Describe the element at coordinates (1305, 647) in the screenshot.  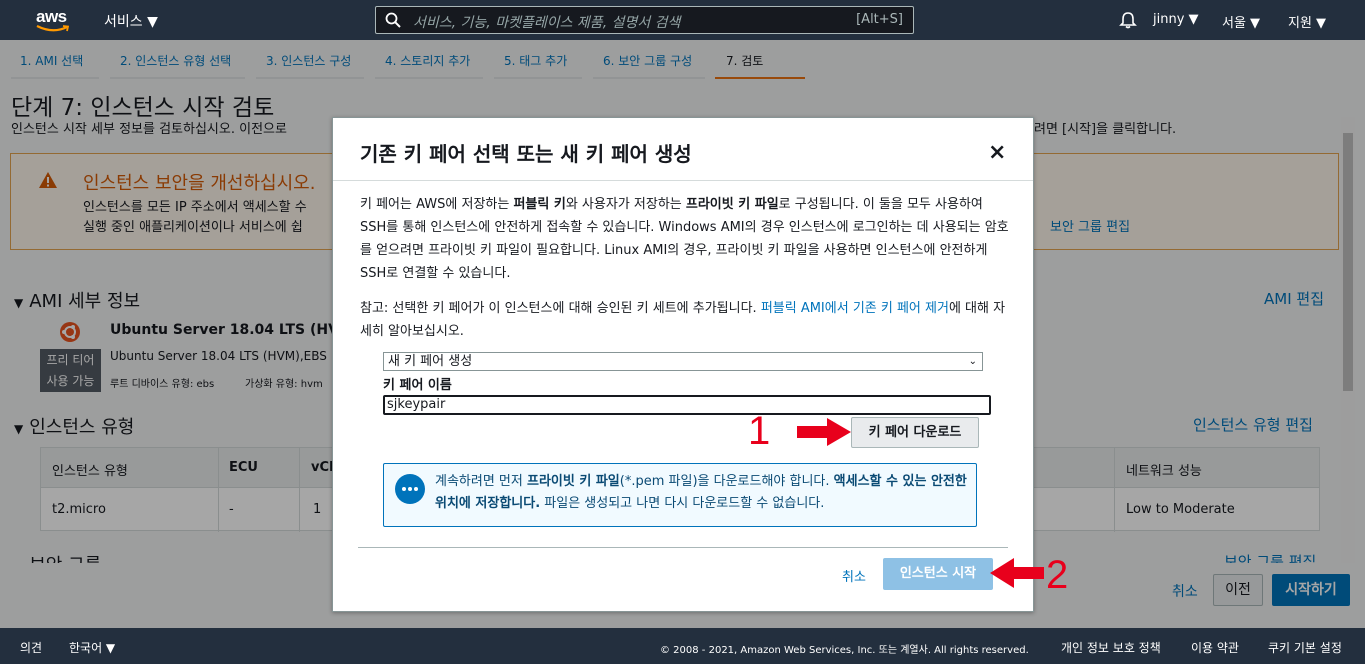
I see `cookie-preferences-link: 쿠키 기본 설정` at that location.